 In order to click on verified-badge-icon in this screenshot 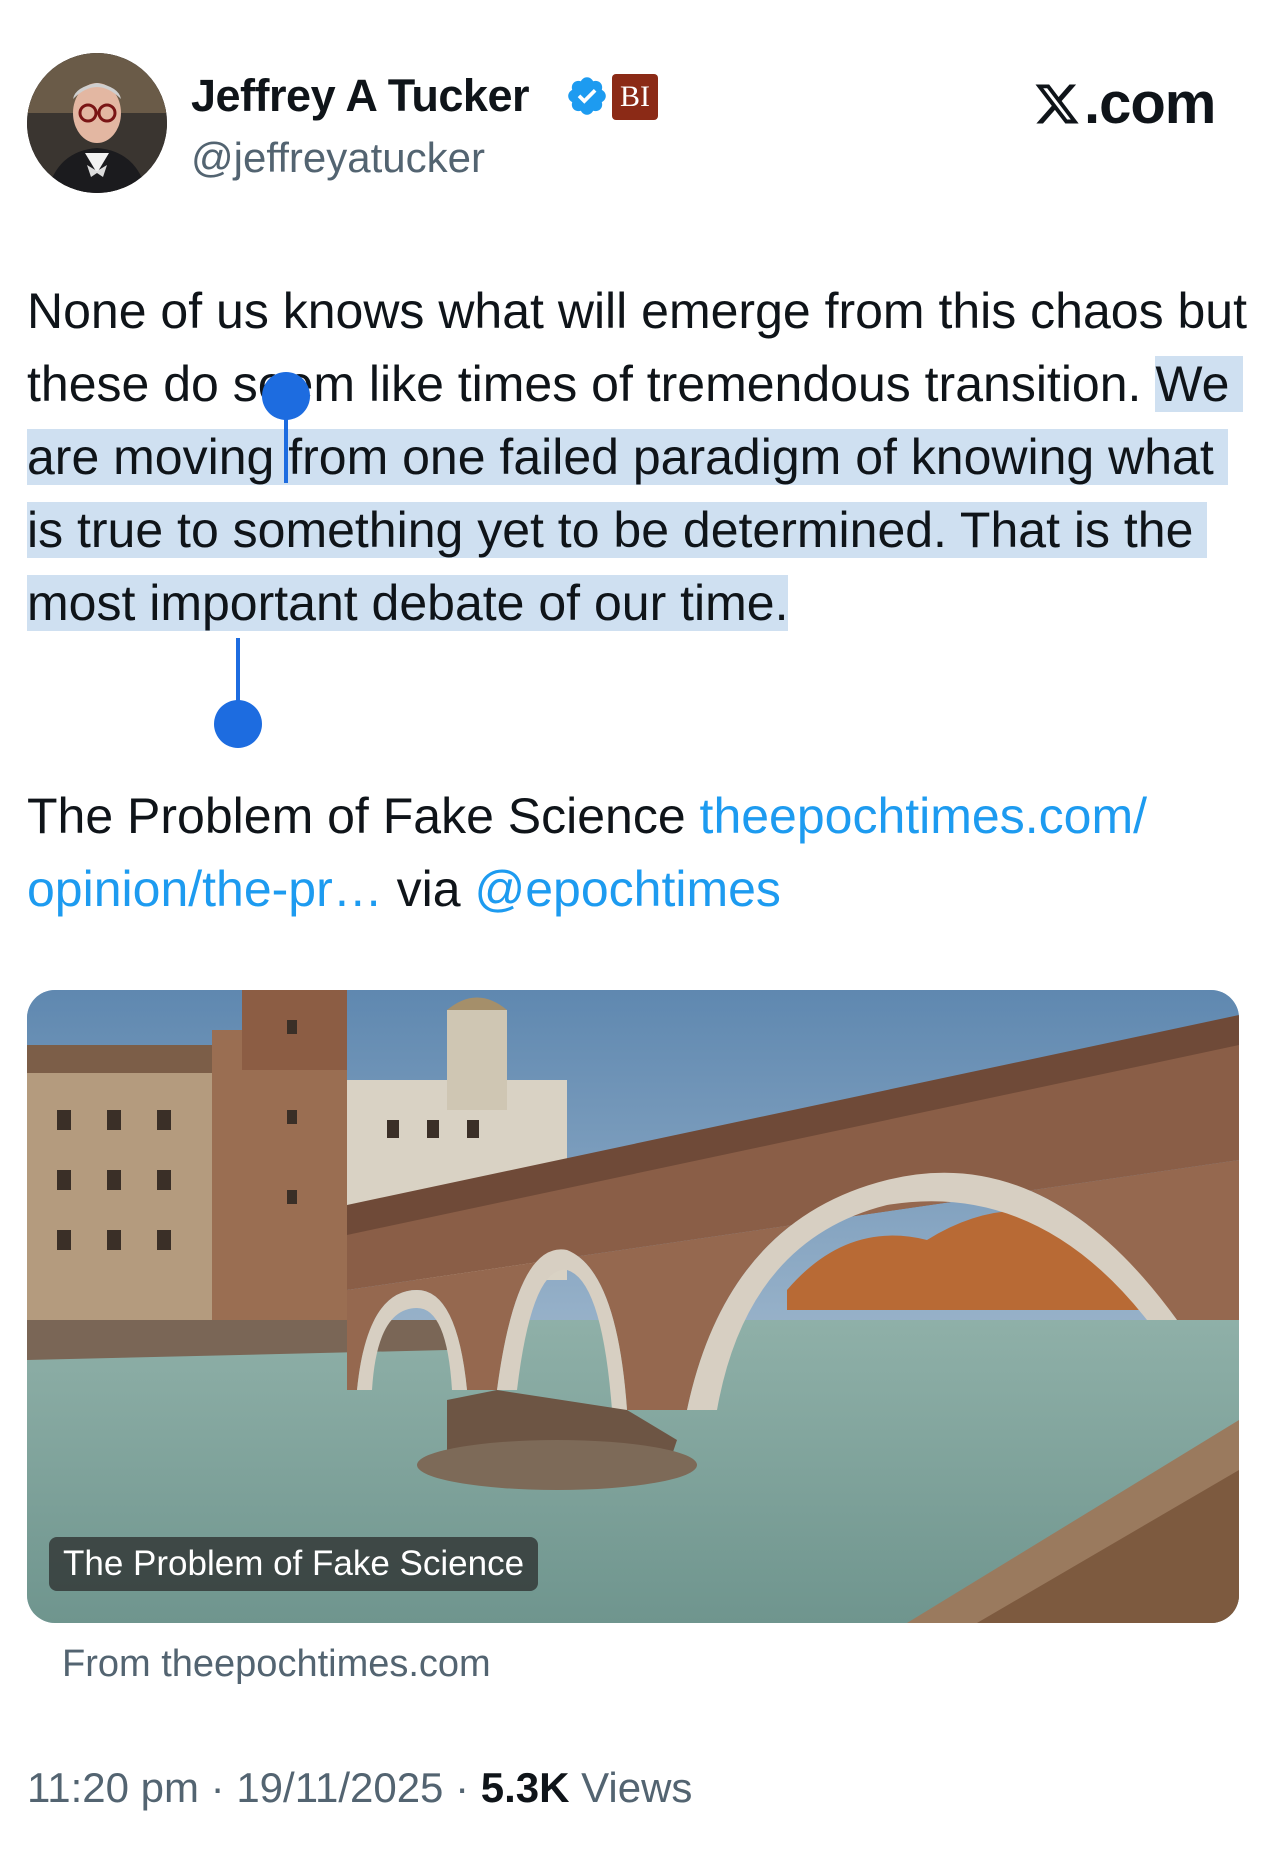, I will do `click(587, 96)`.